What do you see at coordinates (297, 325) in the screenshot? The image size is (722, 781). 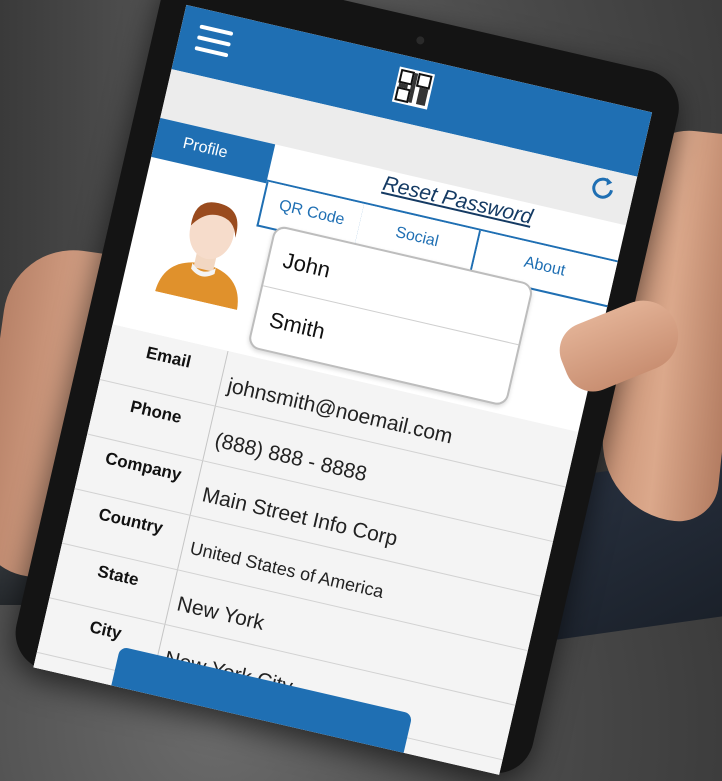 I see `last-name-value: Smith` at bounding box center [297, 325].